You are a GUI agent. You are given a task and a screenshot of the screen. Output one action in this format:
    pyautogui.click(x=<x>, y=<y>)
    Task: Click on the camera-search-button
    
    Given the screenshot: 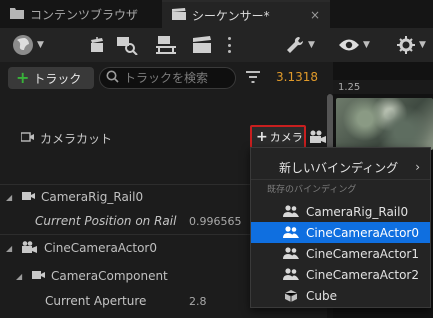 What is the action you would take?
    pyautogui.click(x=127, y=45)
    